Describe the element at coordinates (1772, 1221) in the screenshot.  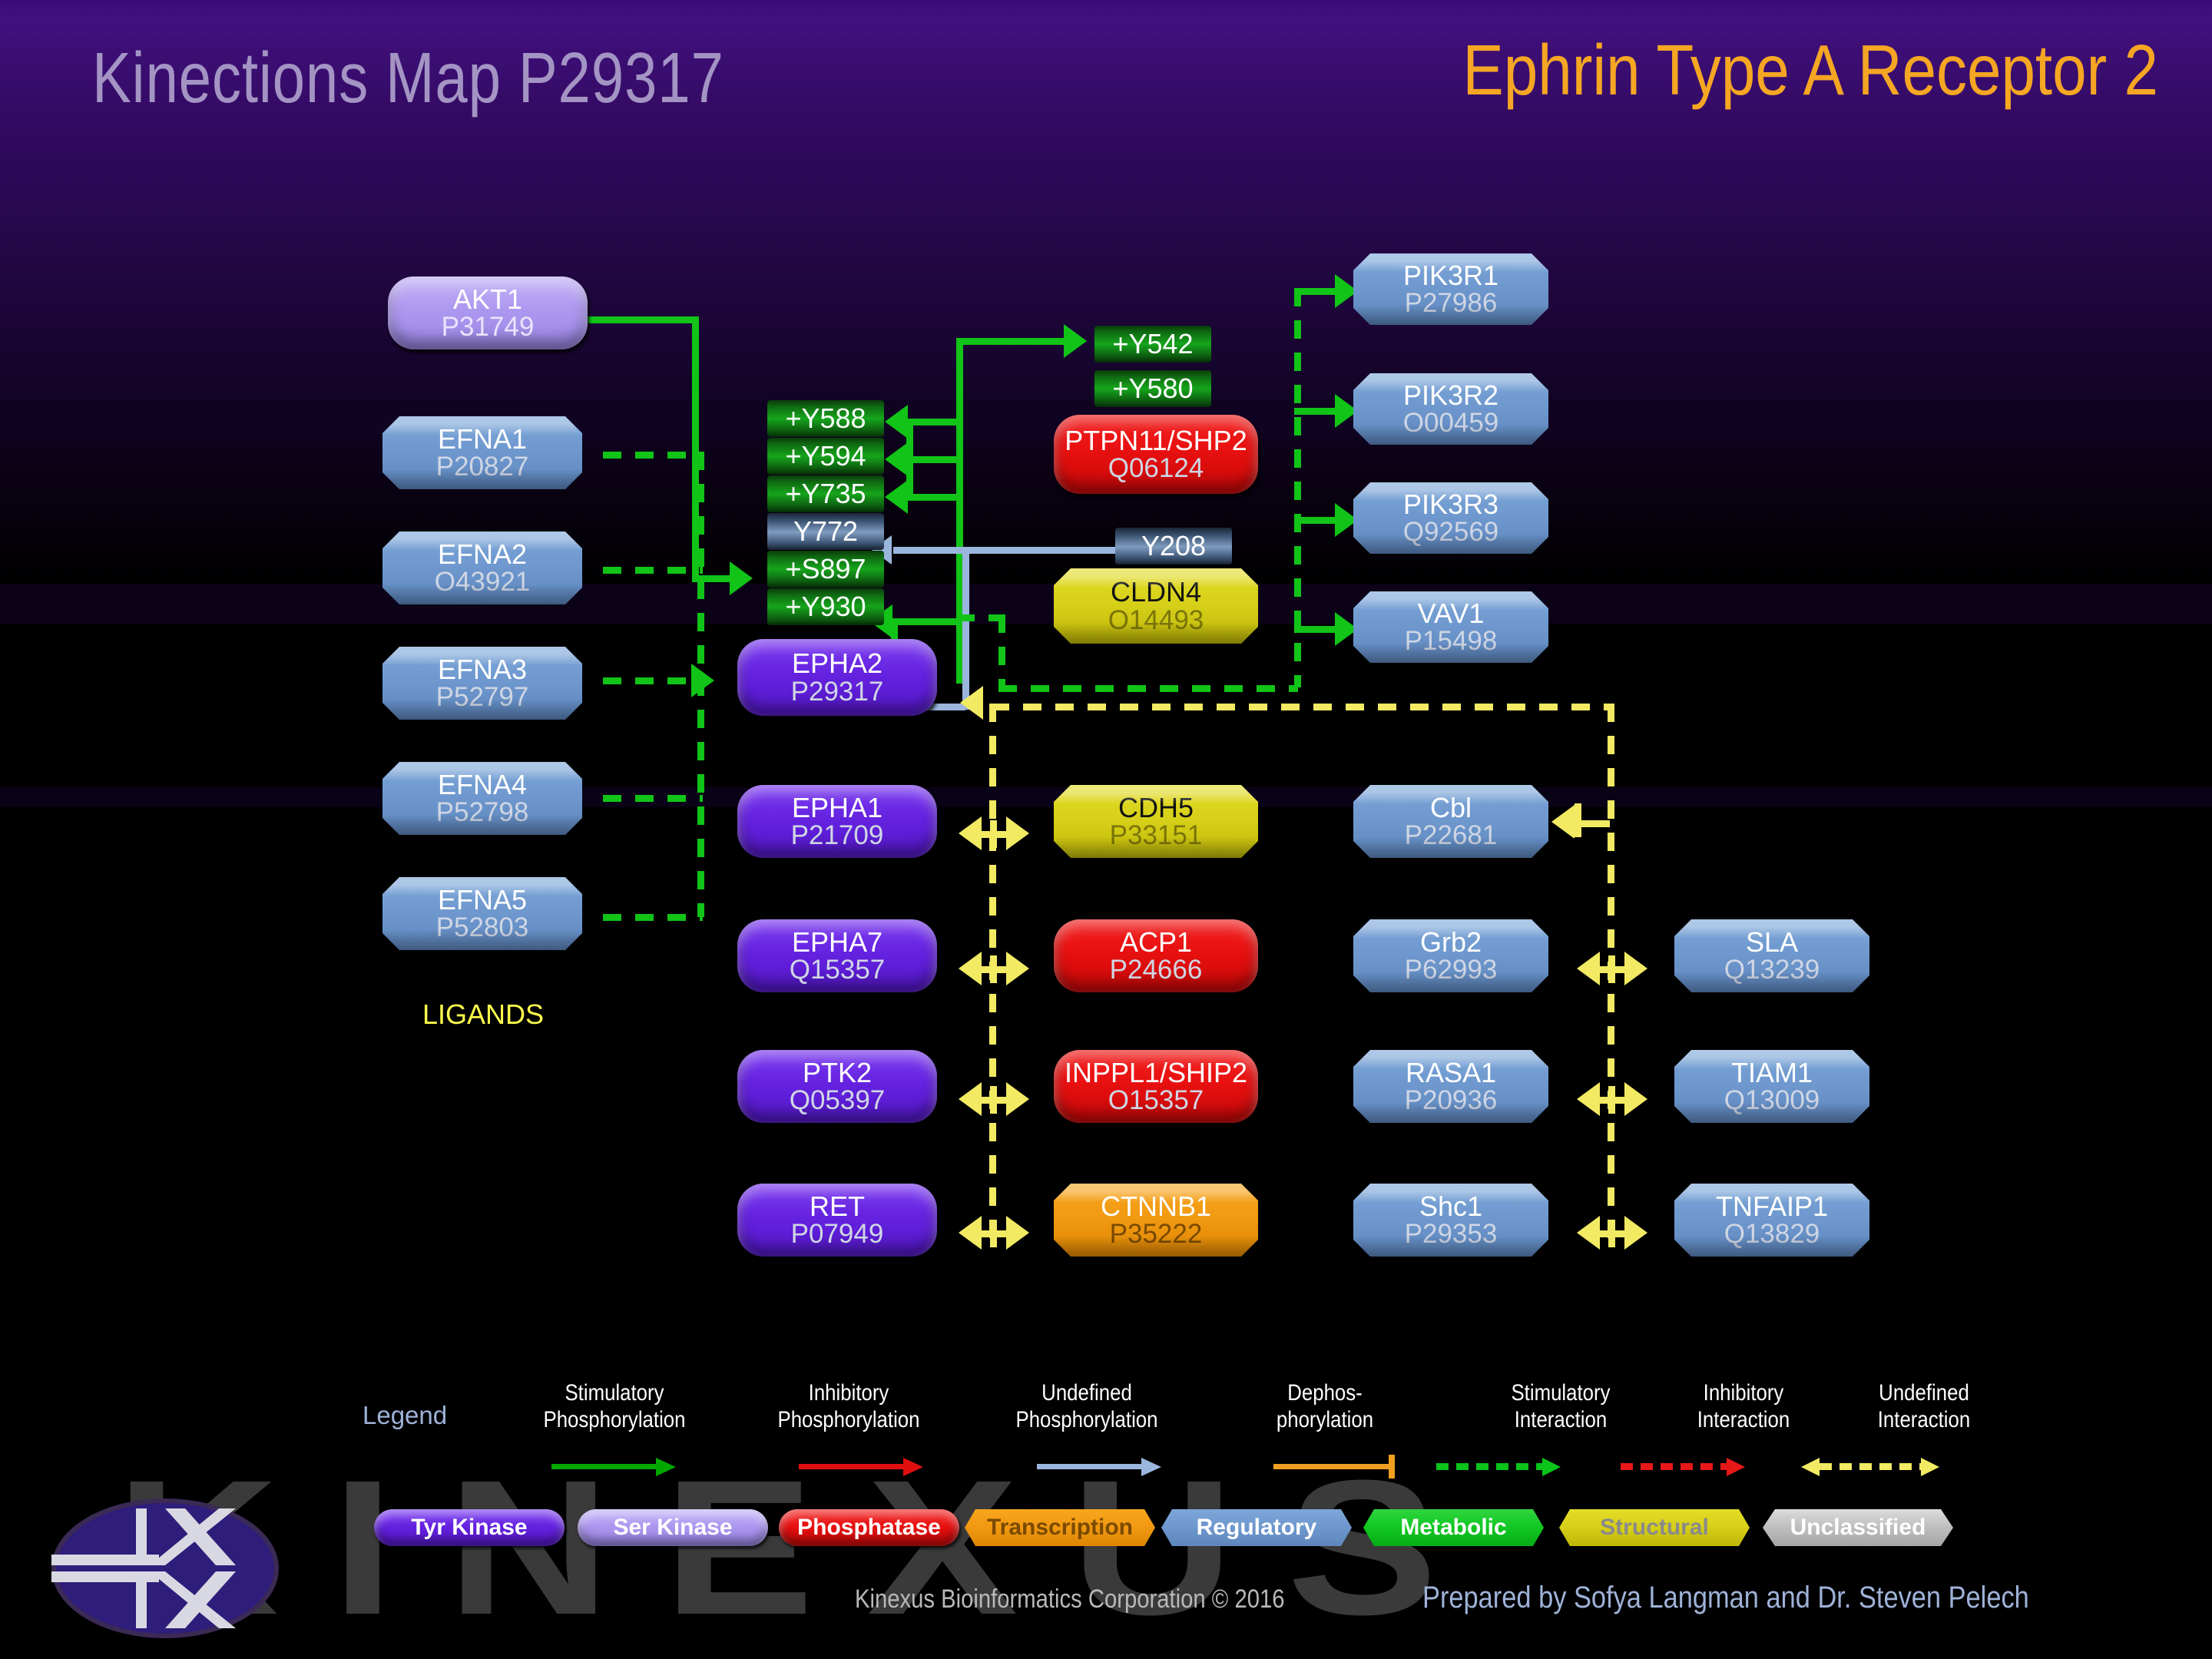
I see `node-tnfaip1: TNFAIP1 Q13829` at that location.